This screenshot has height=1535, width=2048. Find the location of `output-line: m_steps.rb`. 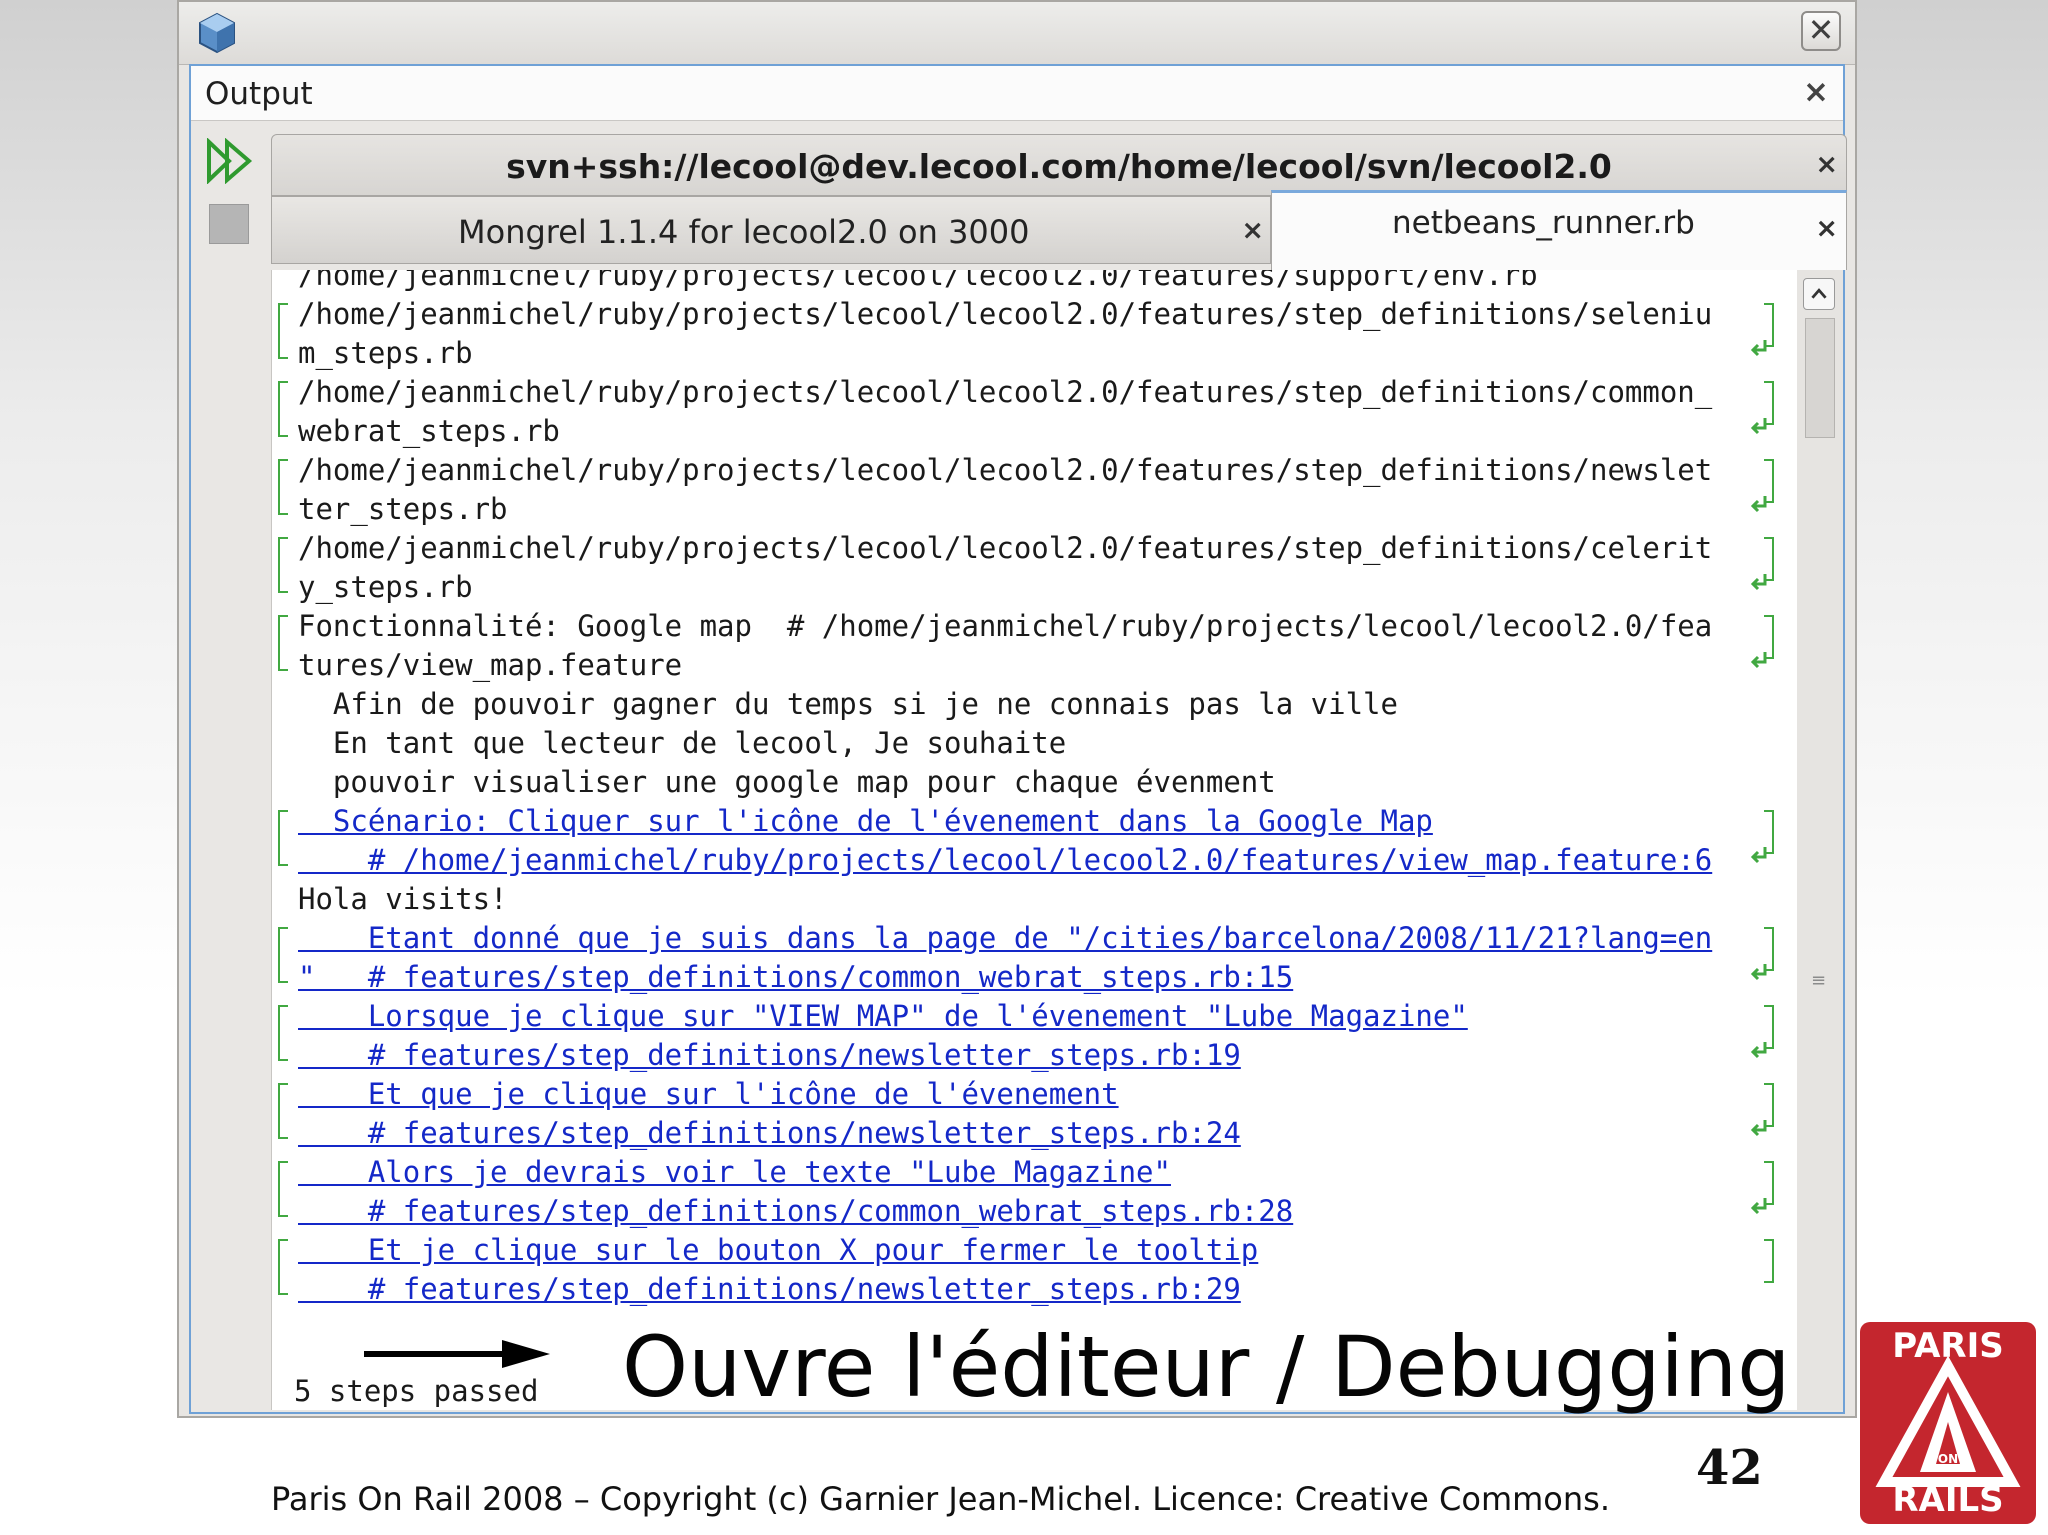

output-line: m_steps.rb is located at coordinates (385, 353).